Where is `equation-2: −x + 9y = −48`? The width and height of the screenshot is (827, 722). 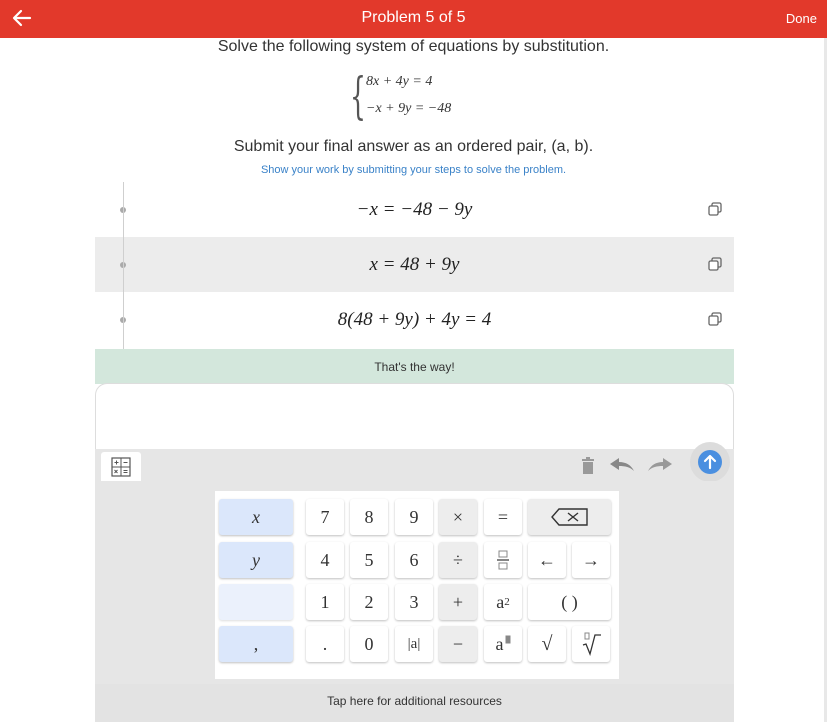
equation-2: −x + 9y = −48 is located at coordinates (409, 108).